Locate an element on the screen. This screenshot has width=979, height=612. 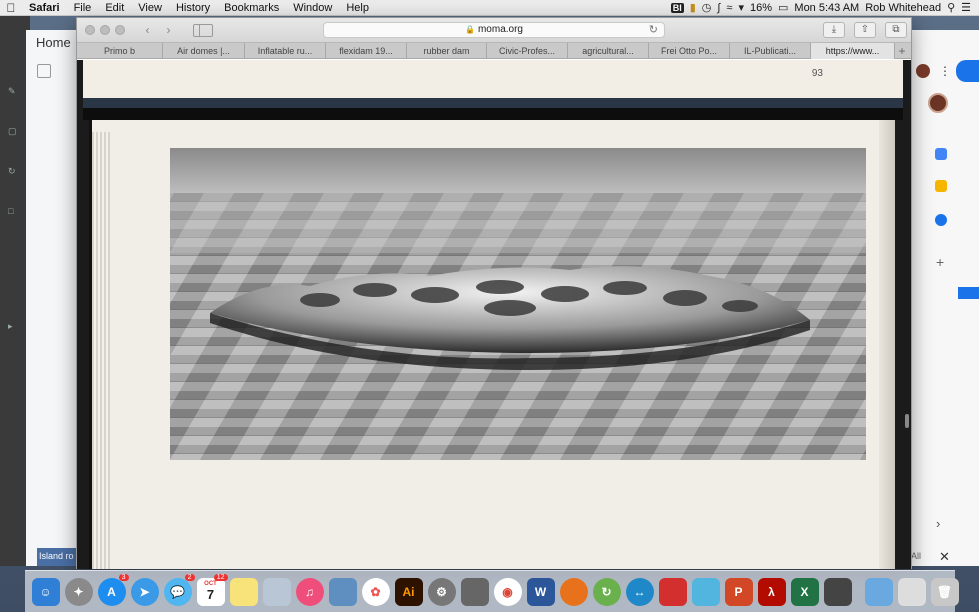
image-capture-icon is located at coordinates (342, 591).